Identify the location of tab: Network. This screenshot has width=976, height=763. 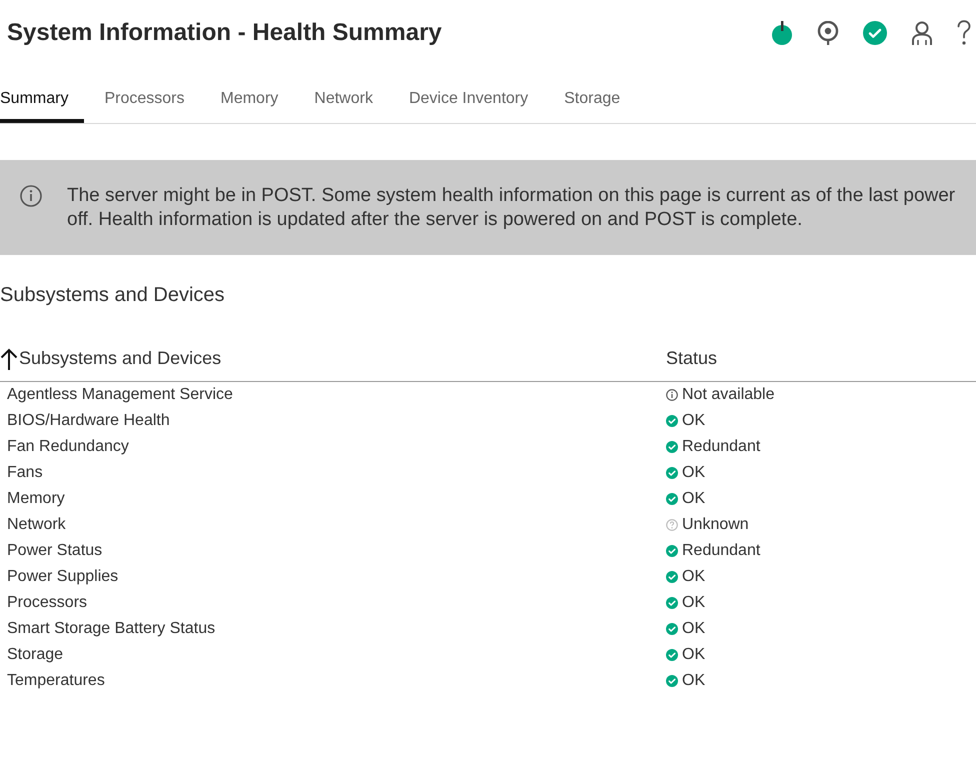
(351, 94).